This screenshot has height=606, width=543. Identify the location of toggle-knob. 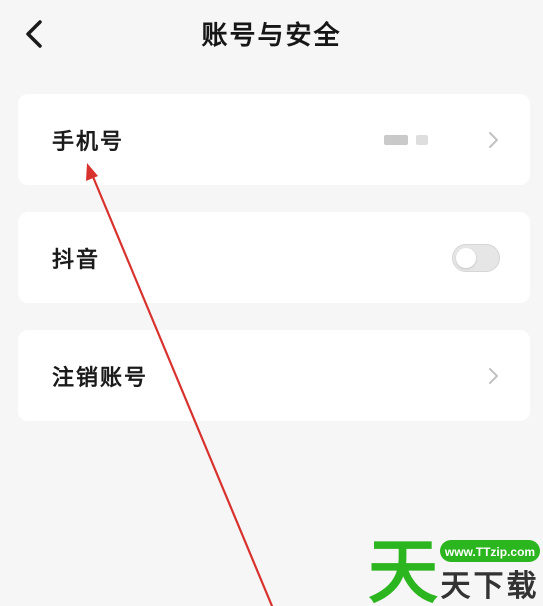
(466, 257).